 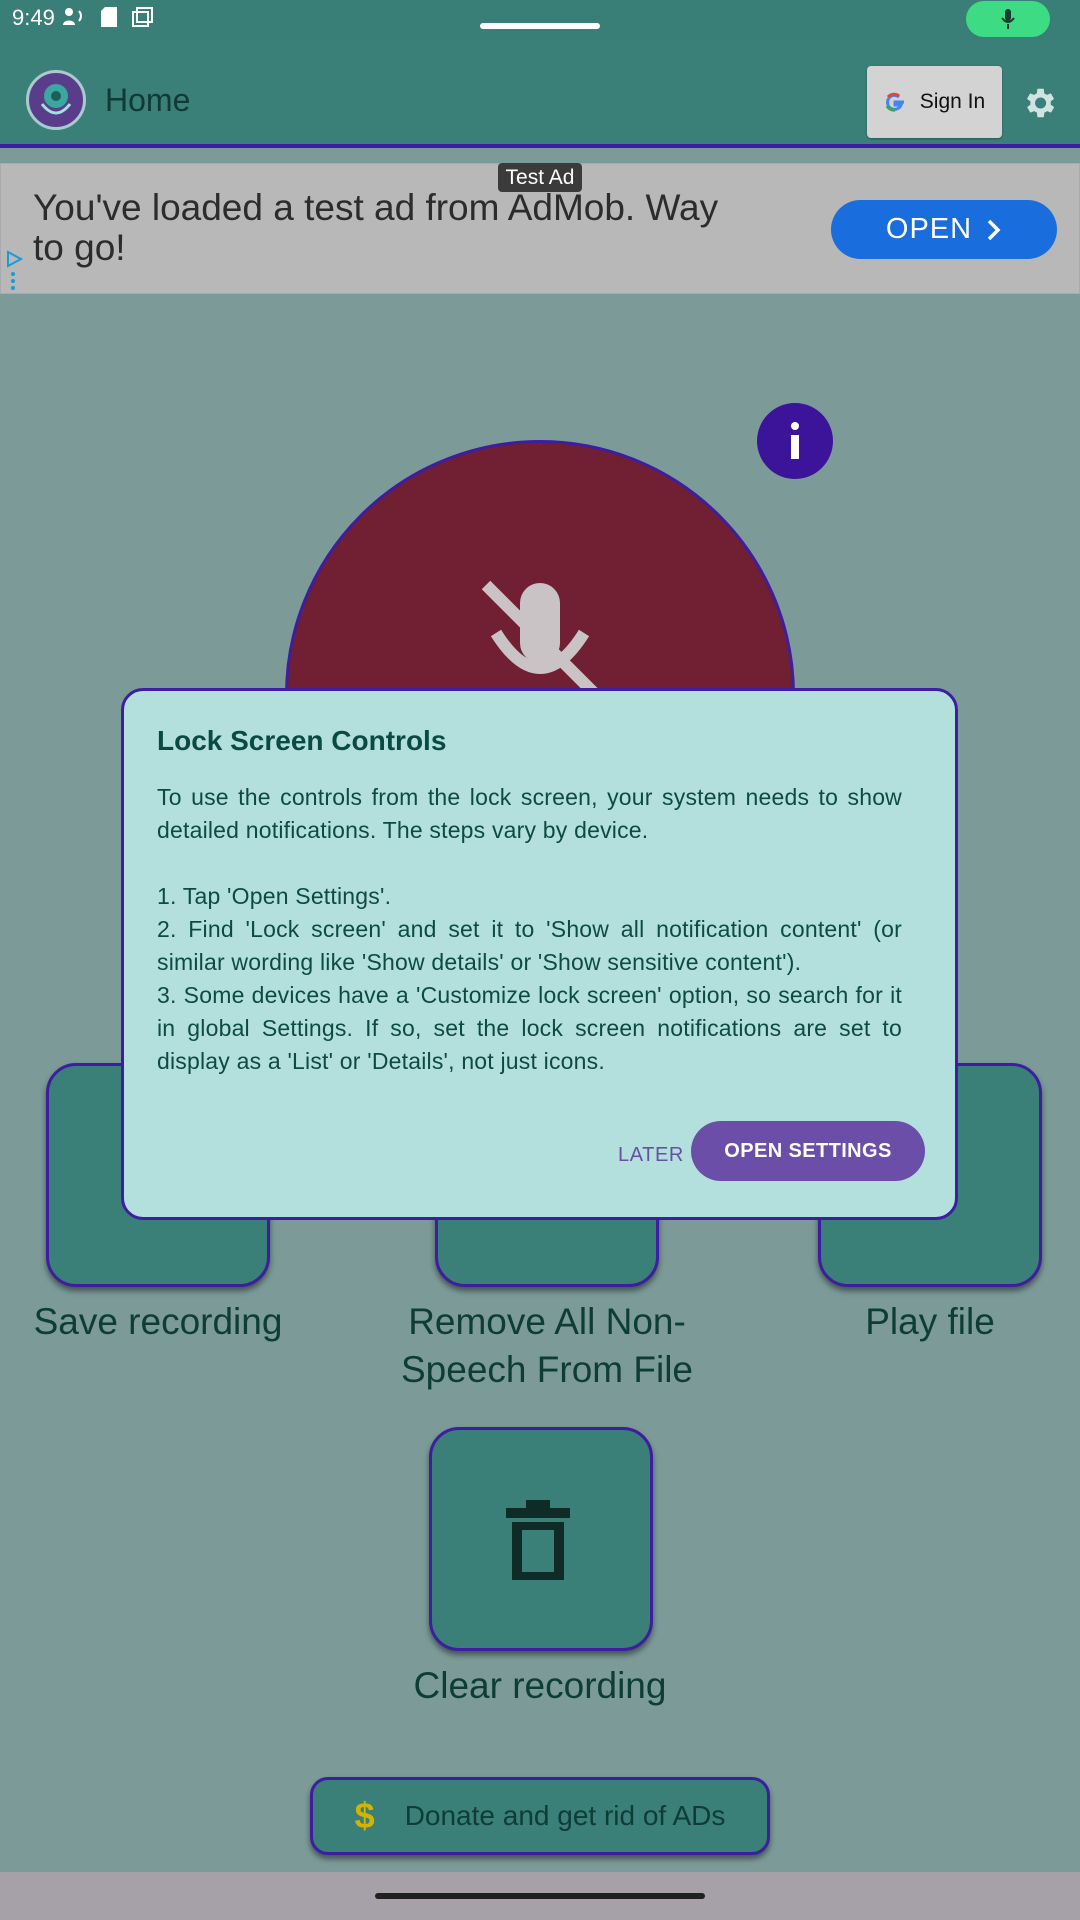 I want to click on screenshot-icon, so click(x=142, y=17).